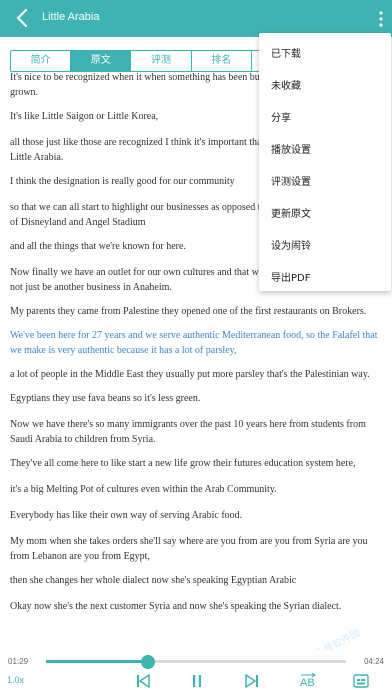 The image size is (392, 690). Describe the element at coordinates (196, 662) in the screenshot. I see `seek-bar` at that location.